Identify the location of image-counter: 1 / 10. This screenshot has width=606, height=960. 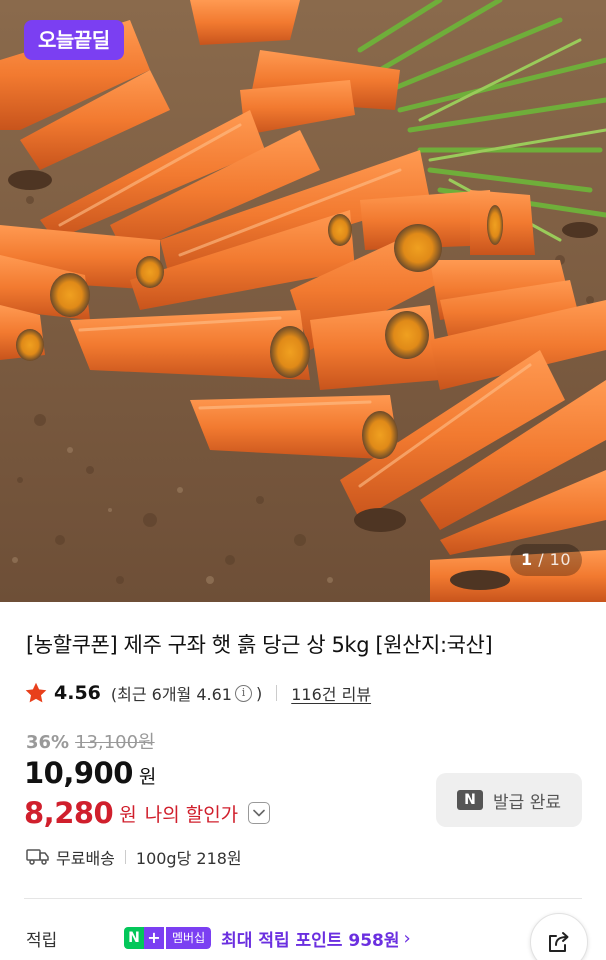
(546, 560).